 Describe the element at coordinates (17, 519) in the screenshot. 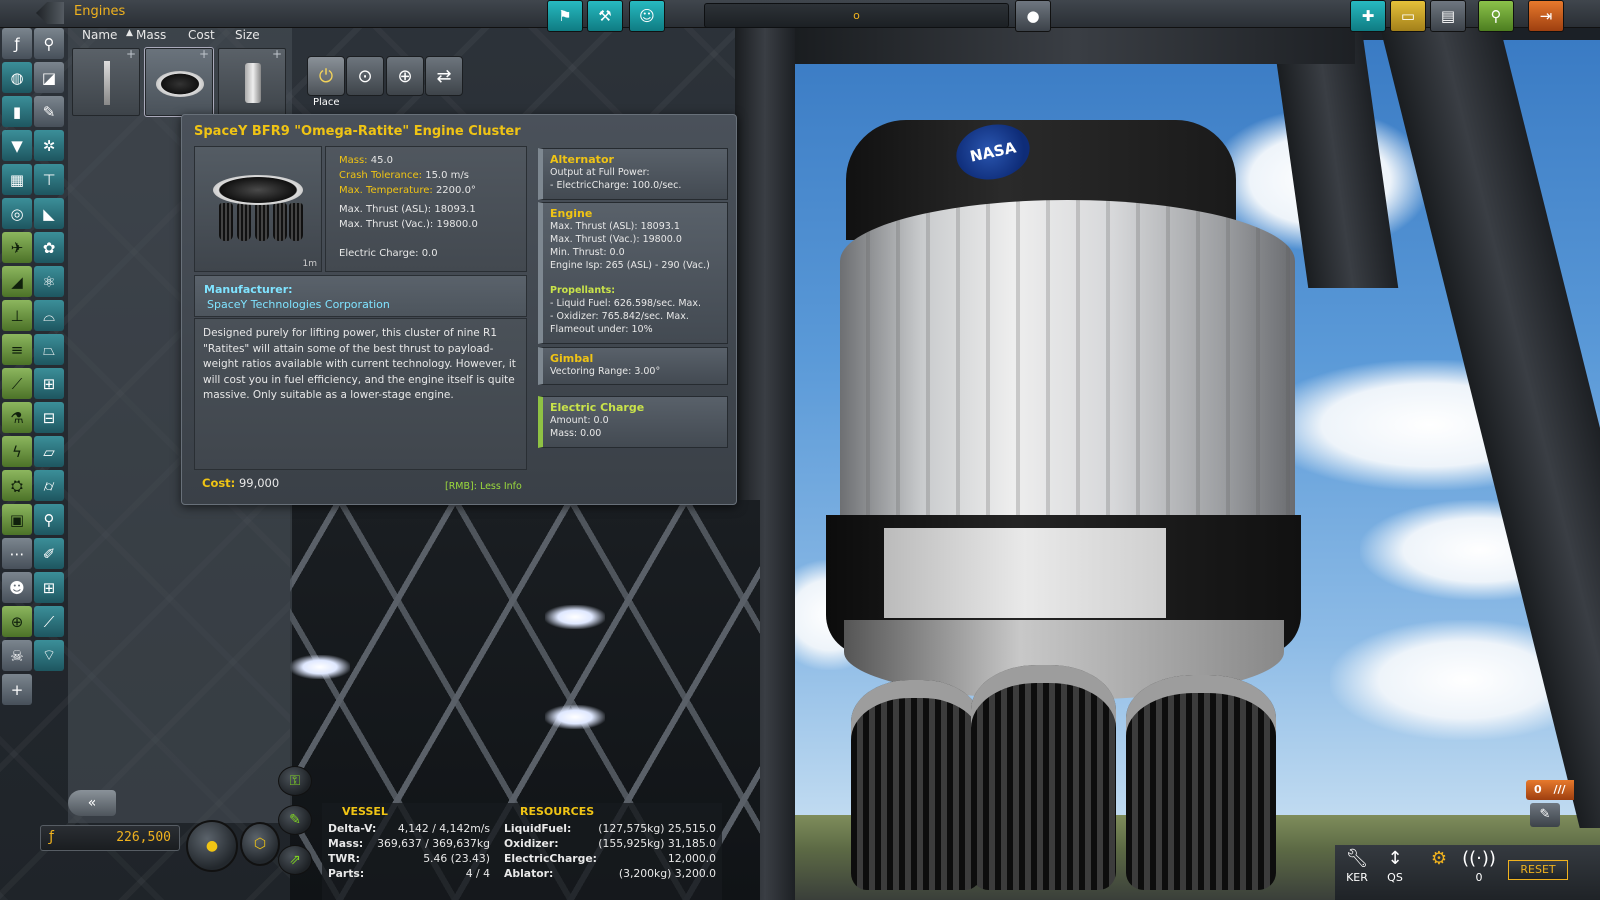

I see `cargo-category-icon: ▣` at that location.